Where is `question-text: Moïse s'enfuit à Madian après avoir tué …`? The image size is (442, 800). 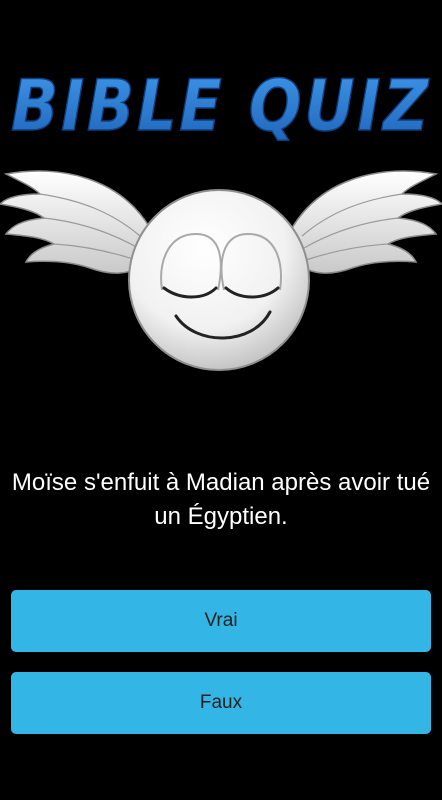 question-text: Moïse s'enfuit à Madian après avoir tué … is located at coordinates (221, 499).